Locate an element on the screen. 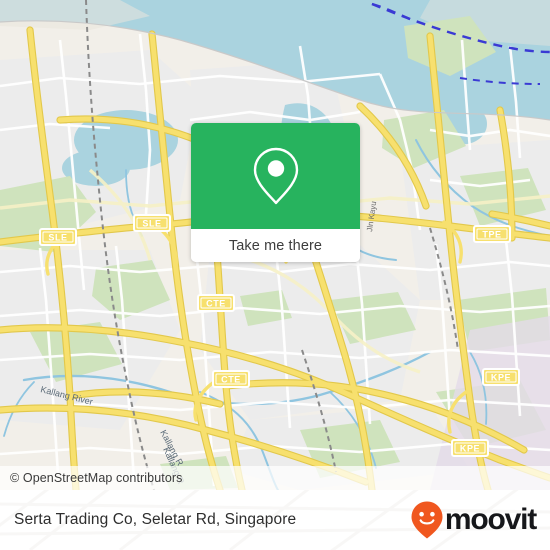 The width and height of the screenshot is (550, 550). place-card-cta: Take me there is located at coordinates (275, 245).